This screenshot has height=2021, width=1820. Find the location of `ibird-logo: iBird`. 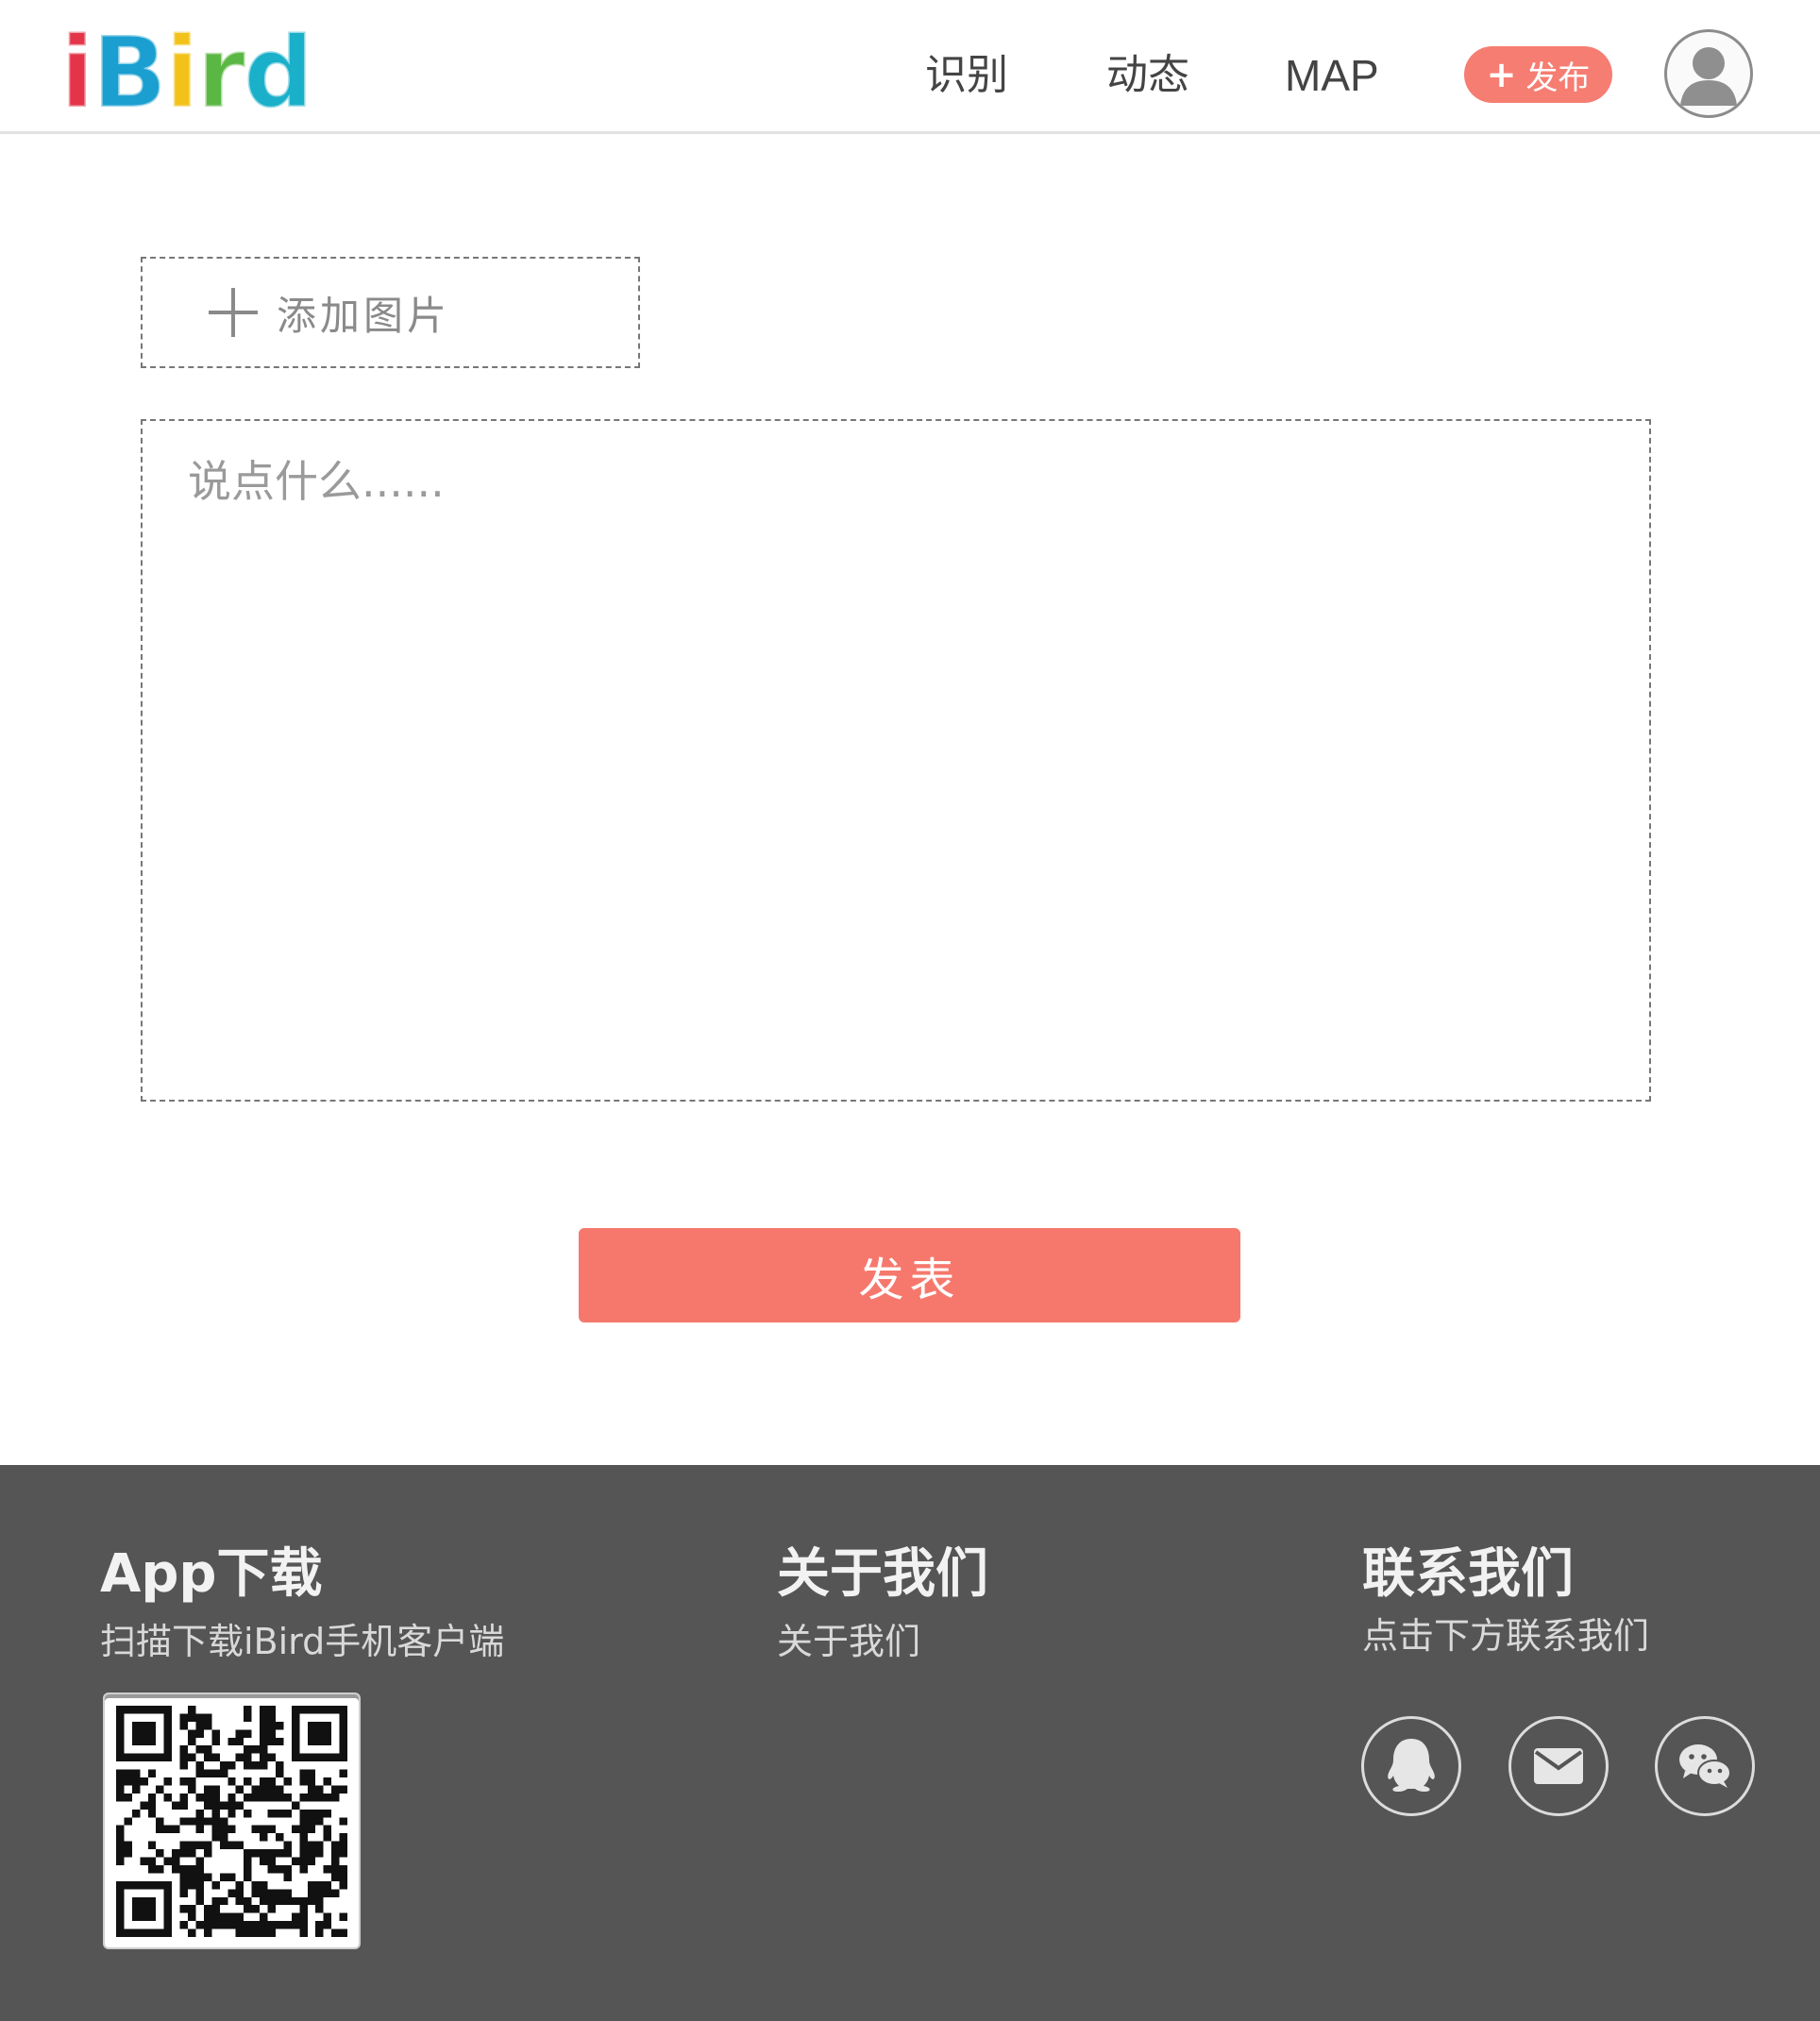

ibird-logo: iBird is located at coordinates (187, 73).